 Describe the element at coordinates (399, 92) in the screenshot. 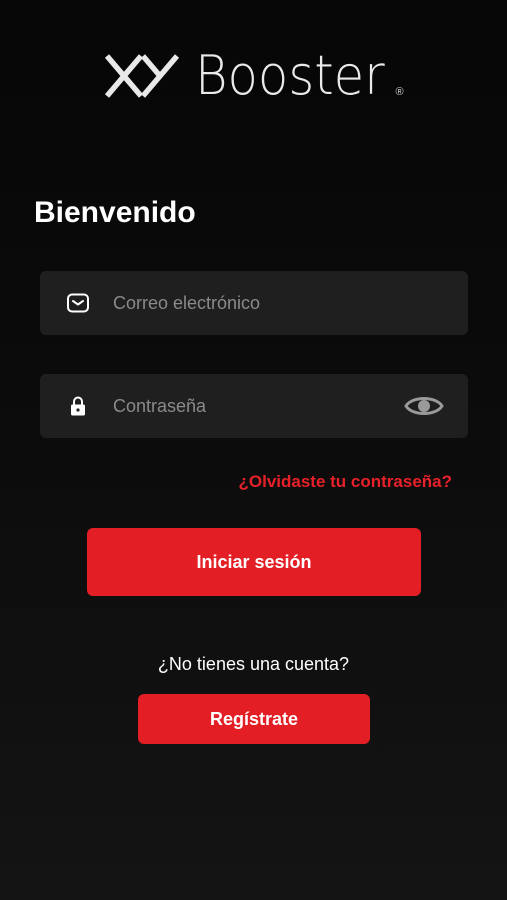

I see `registered-mark: ®` at that location.